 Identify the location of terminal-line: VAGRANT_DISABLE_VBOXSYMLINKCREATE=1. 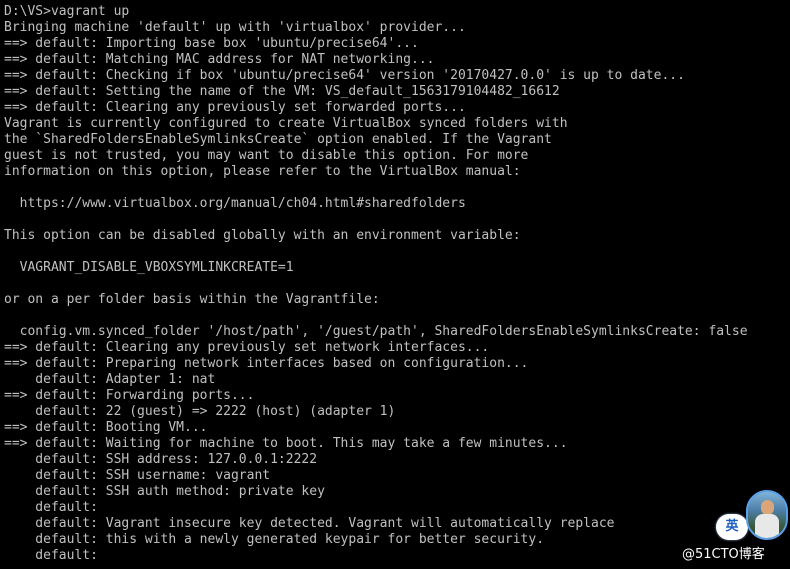
(149, 267).